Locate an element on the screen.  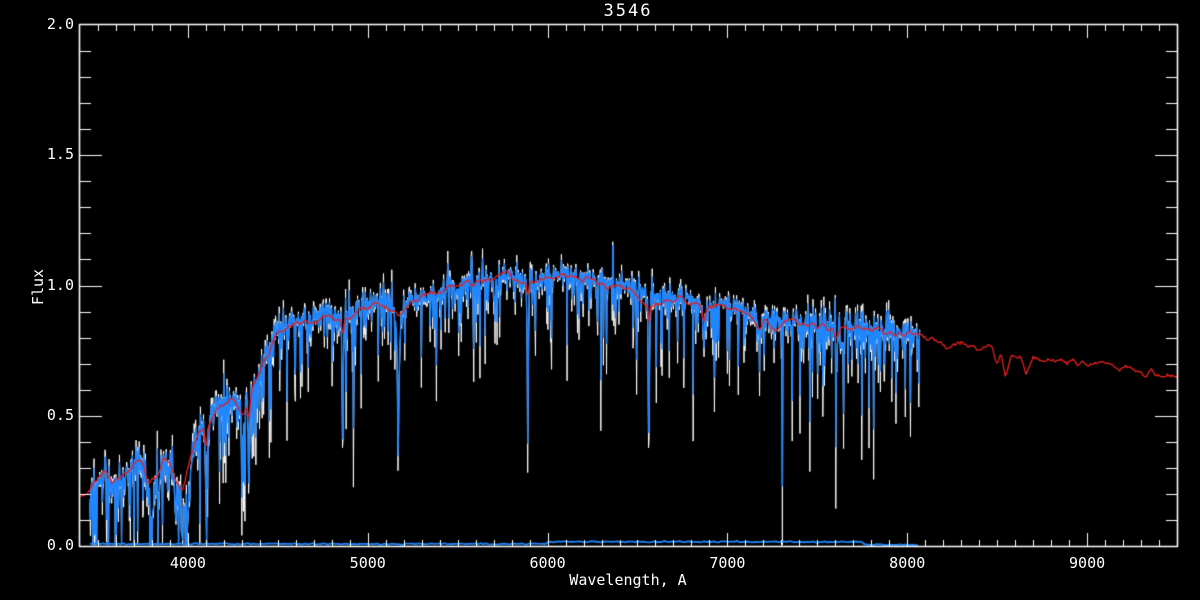
plot-title: 3546 is located at coordinates (628, 11).